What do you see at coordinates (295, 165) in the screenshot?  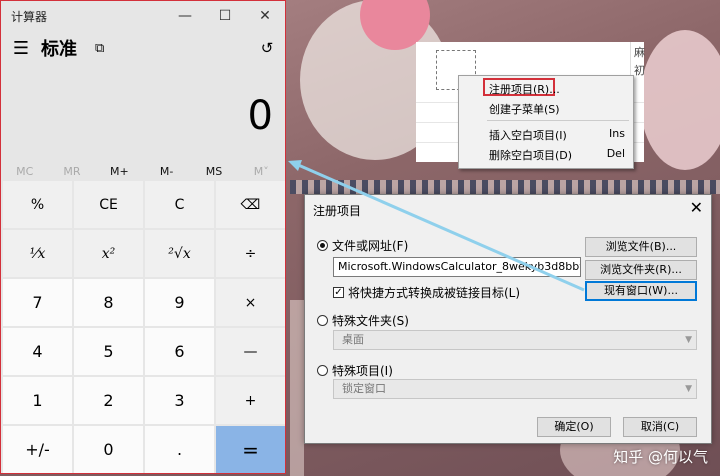 I see `arrow-head` at bounding box center [295, 165].